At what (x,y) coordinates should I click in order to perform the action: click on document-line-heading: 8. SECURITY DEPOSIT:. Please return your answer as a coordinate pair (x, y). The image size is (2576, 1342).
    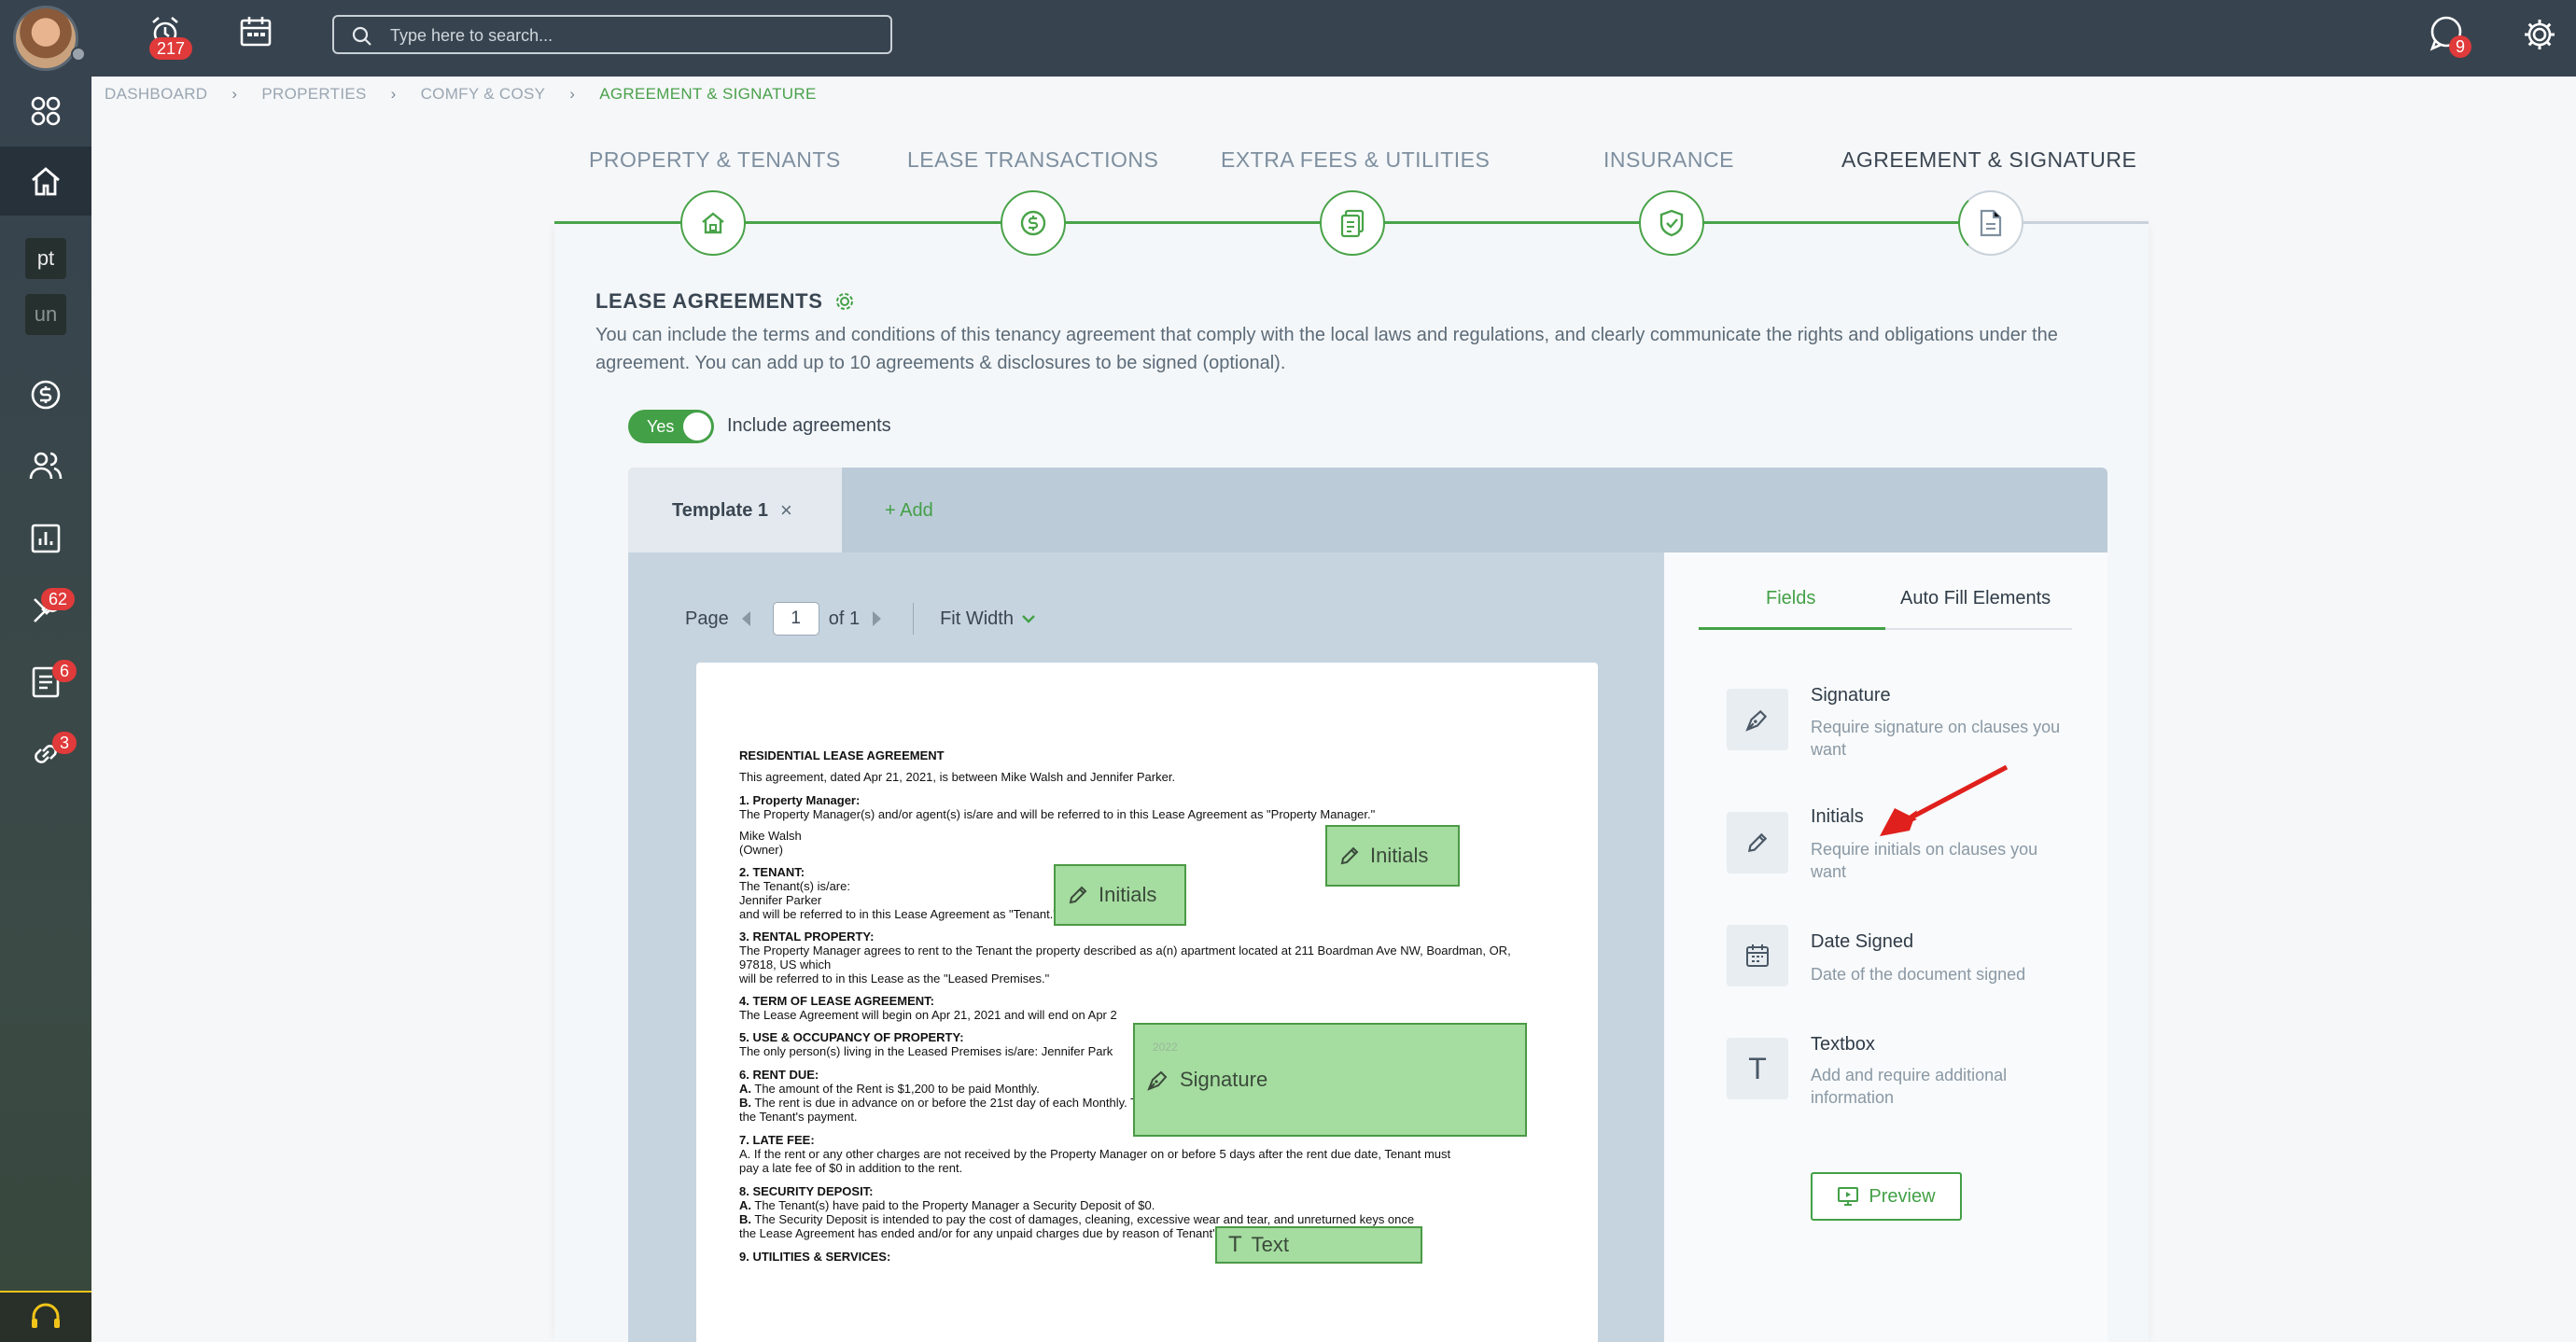
    Looking at the image, I should click on (806, 1191).